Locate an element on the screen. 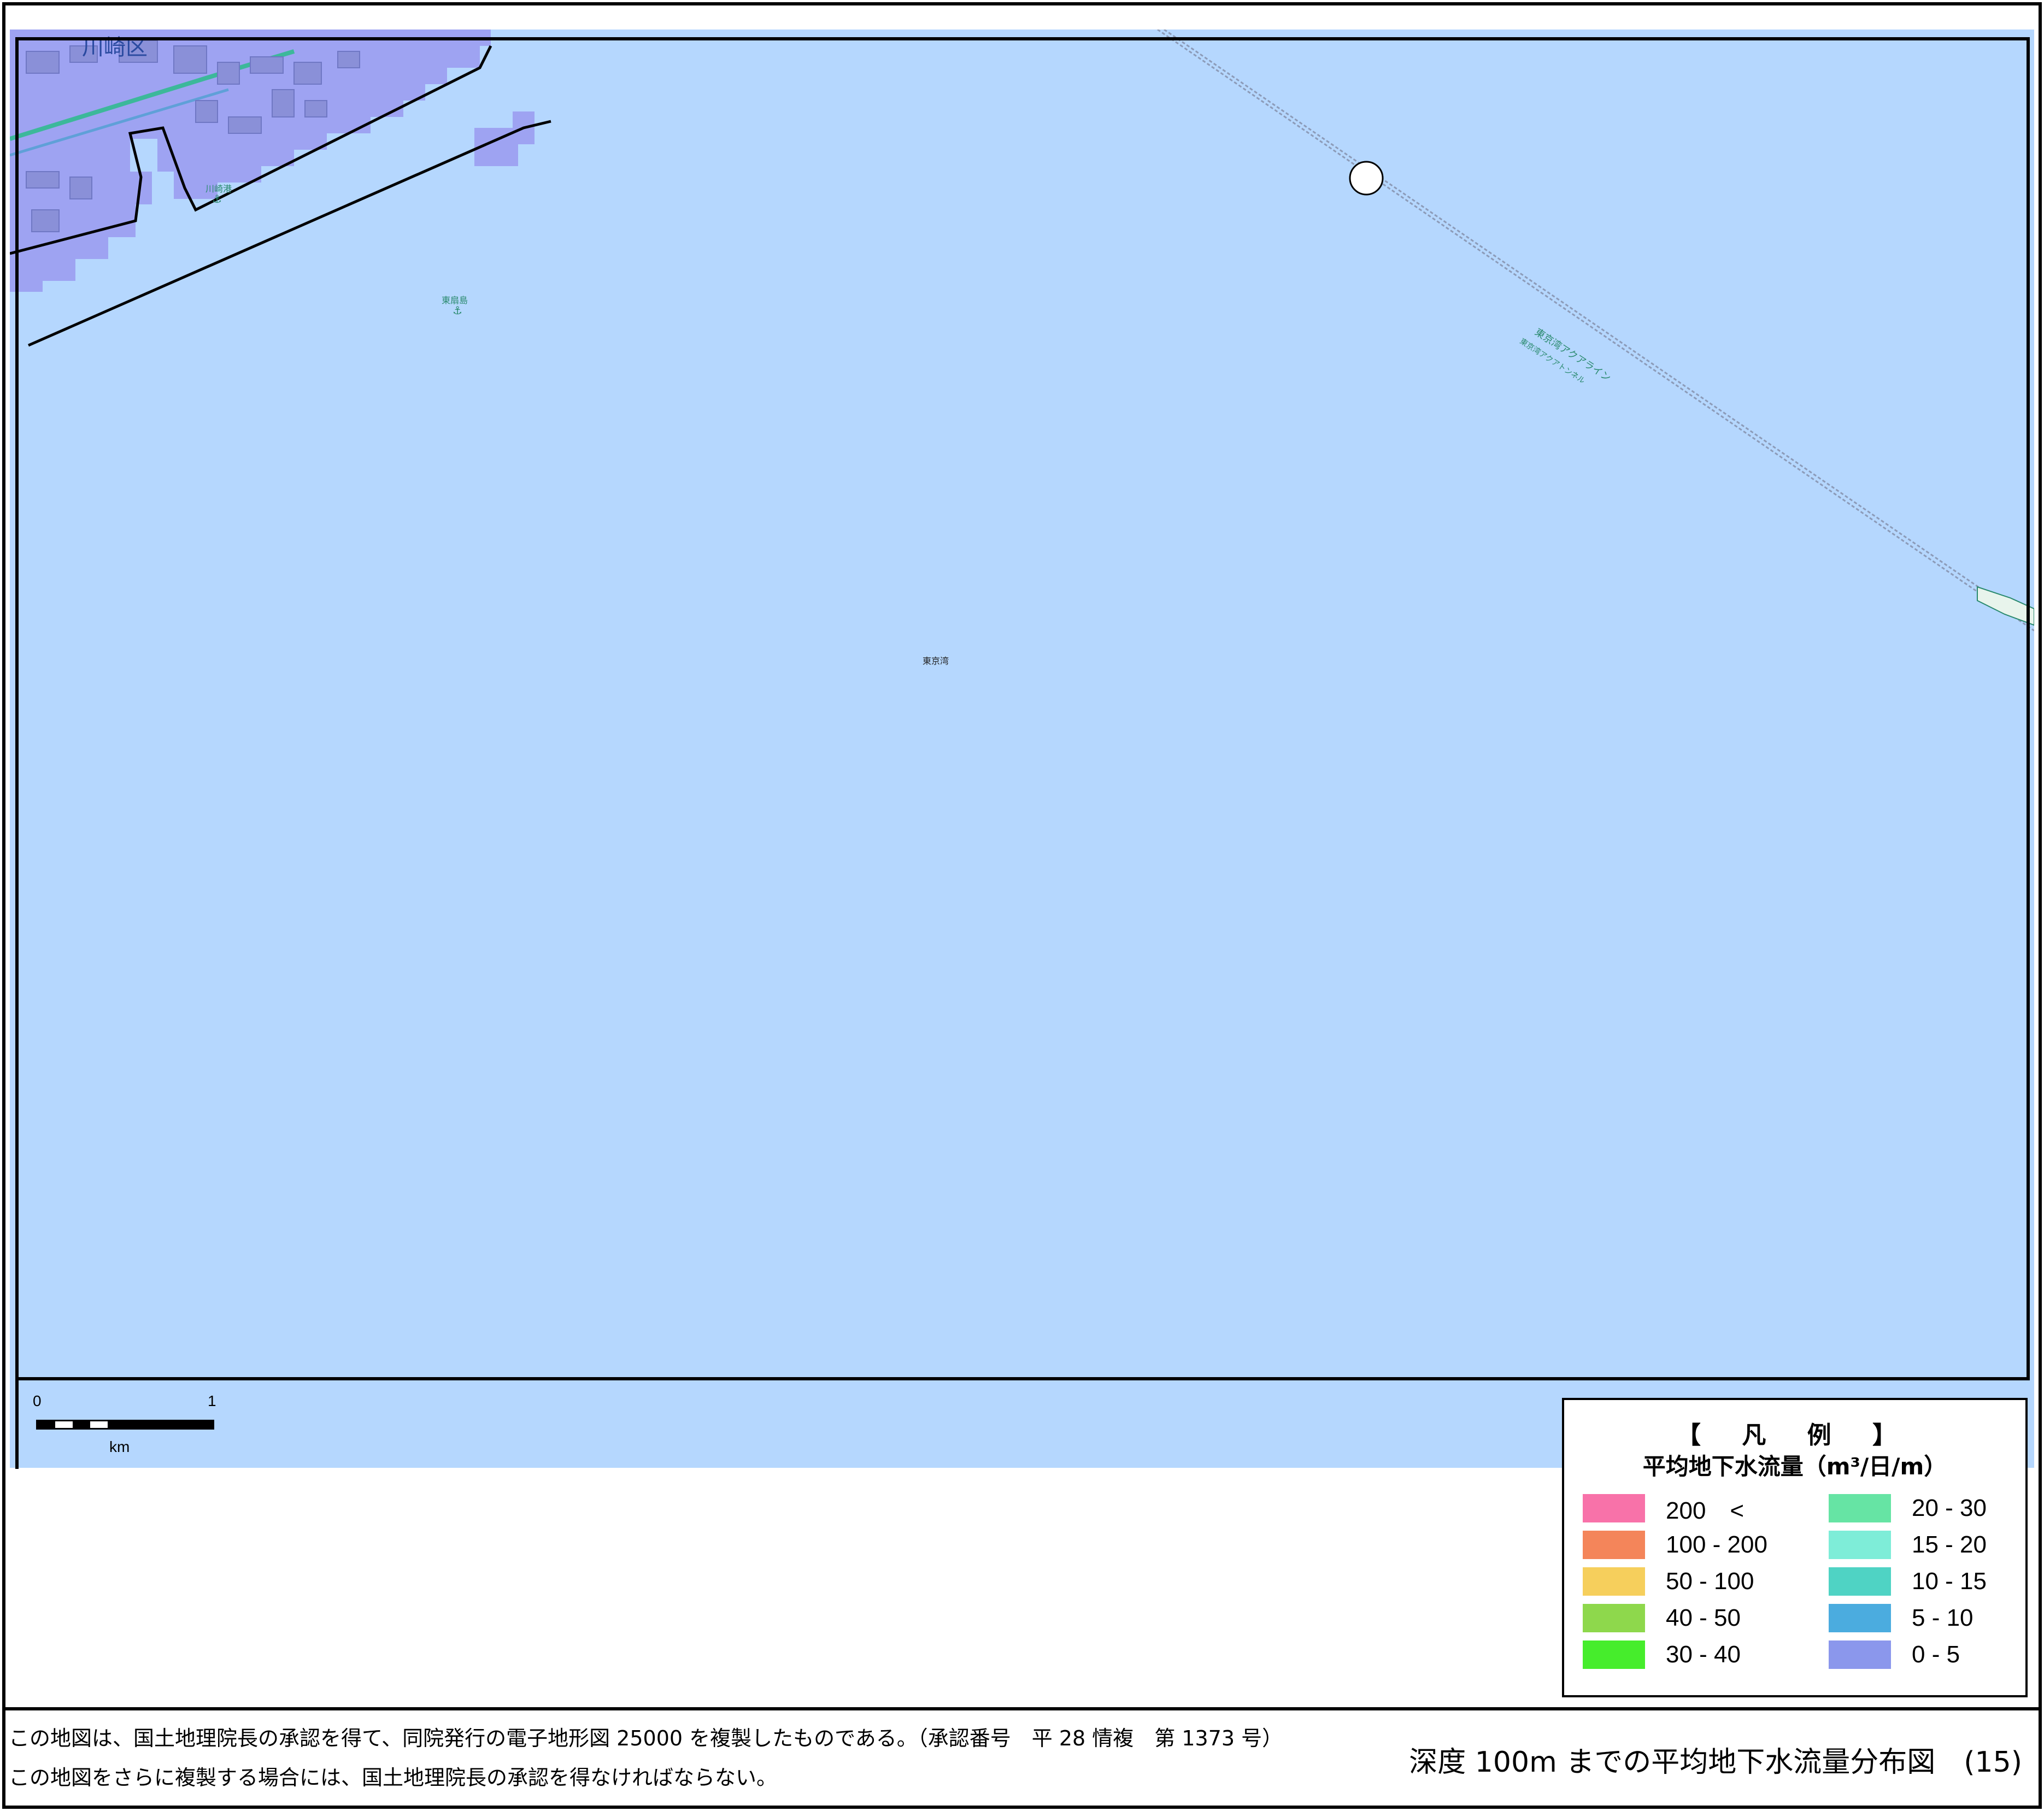 The height and width of the screenshot is (1811, 2044). legend-item: 20 - 30 is located at coordinates (1908, 1508).